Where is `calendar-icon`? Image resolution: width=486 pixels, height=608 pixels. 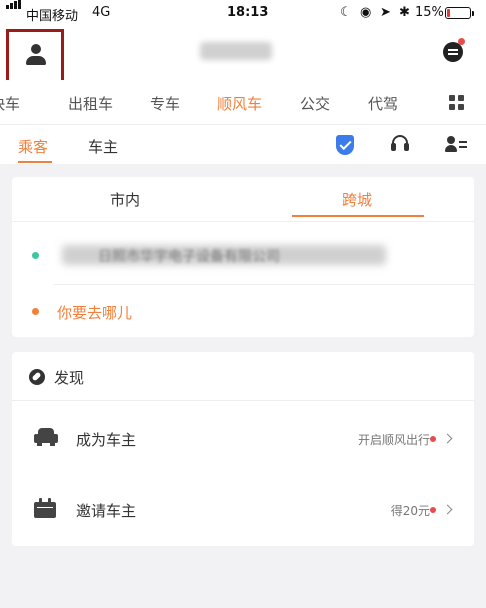 calendar-icon is located at coordinates (45, 508).